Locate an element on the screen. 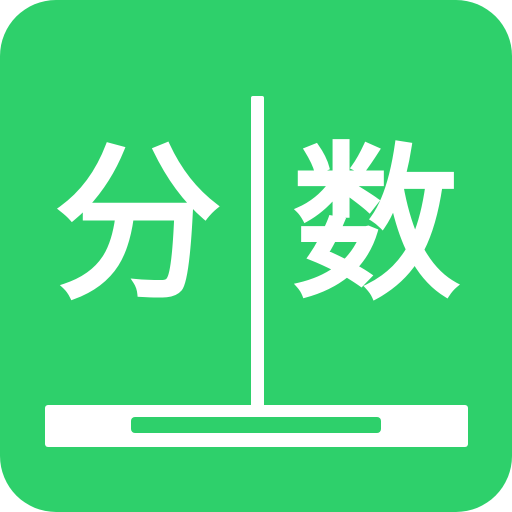  fraction-divider-line is located at coordinates (257, 253).